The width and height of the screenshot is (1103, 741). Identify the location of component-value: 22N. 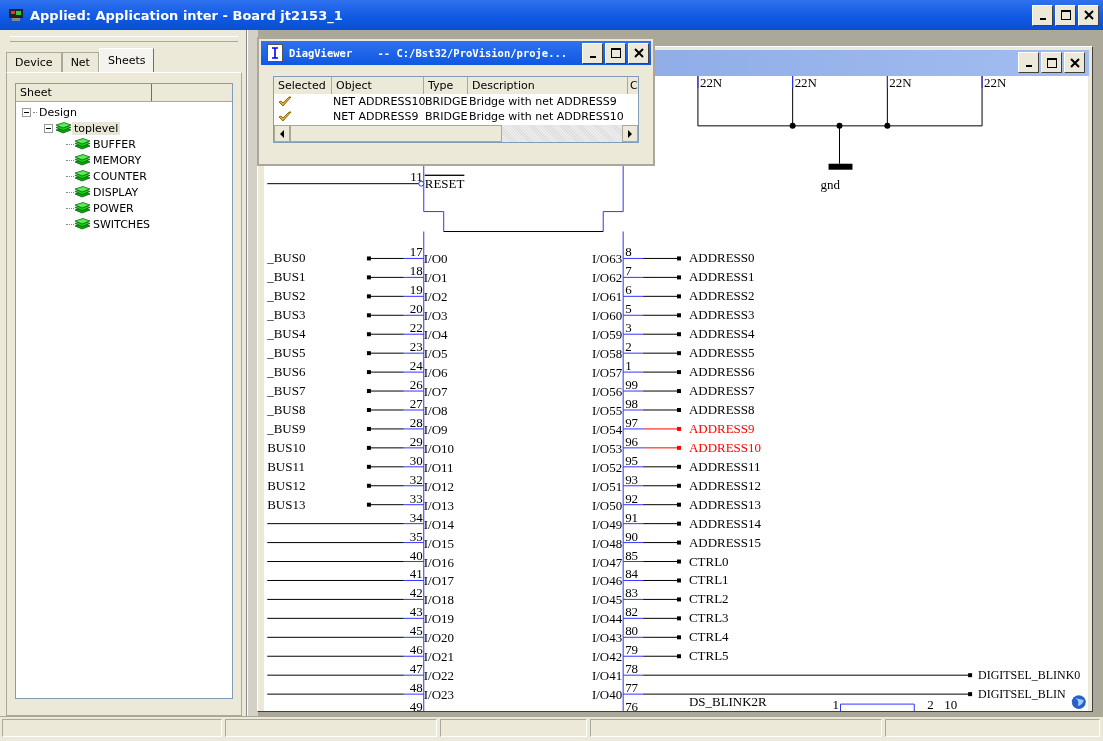
(900, 82).